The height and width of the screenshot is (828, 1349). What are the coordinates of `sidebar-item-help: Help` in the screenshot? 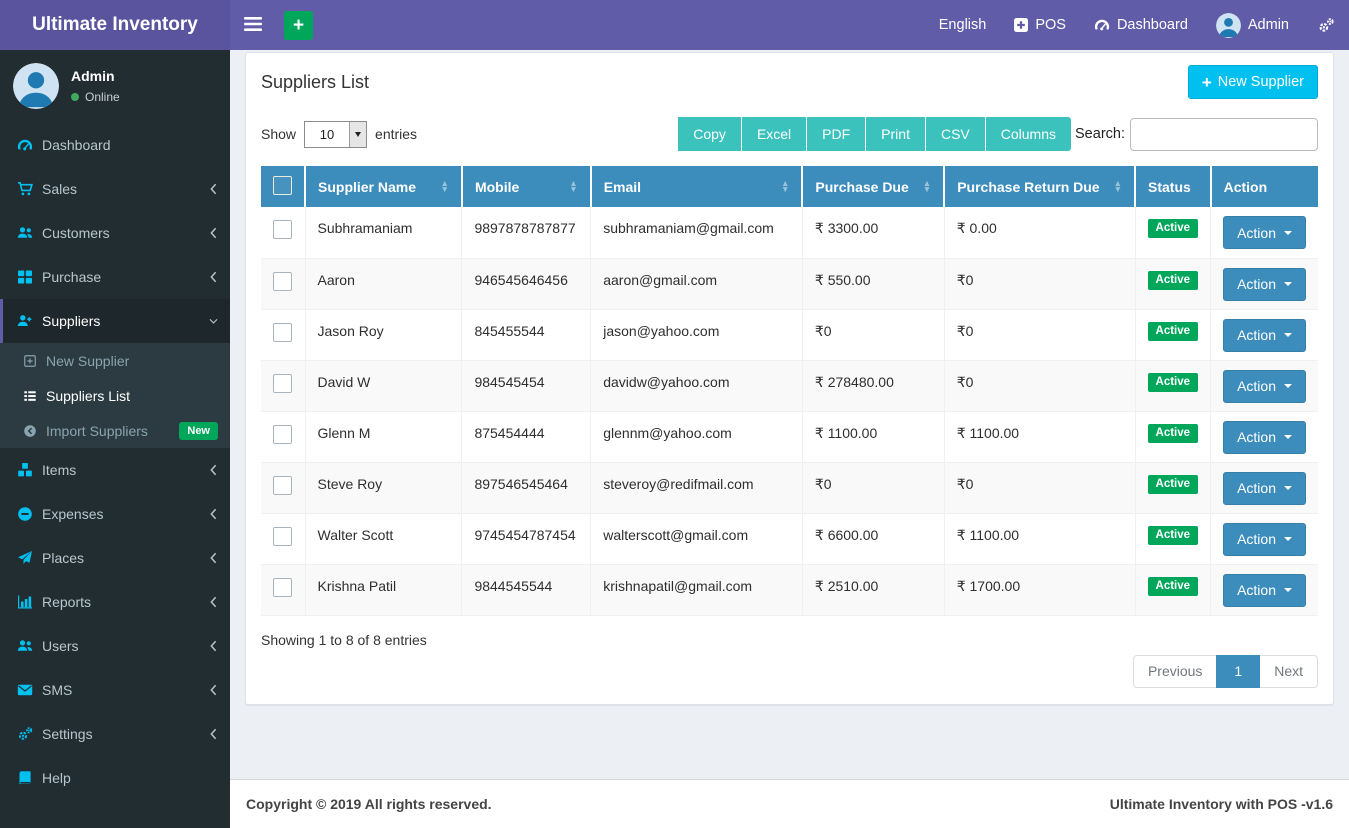 It's located at (115, 778).